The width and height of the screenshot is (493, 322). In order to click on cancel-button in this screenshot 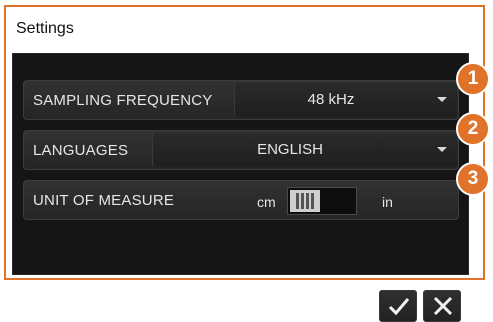, I will do `click(442, 306)`.